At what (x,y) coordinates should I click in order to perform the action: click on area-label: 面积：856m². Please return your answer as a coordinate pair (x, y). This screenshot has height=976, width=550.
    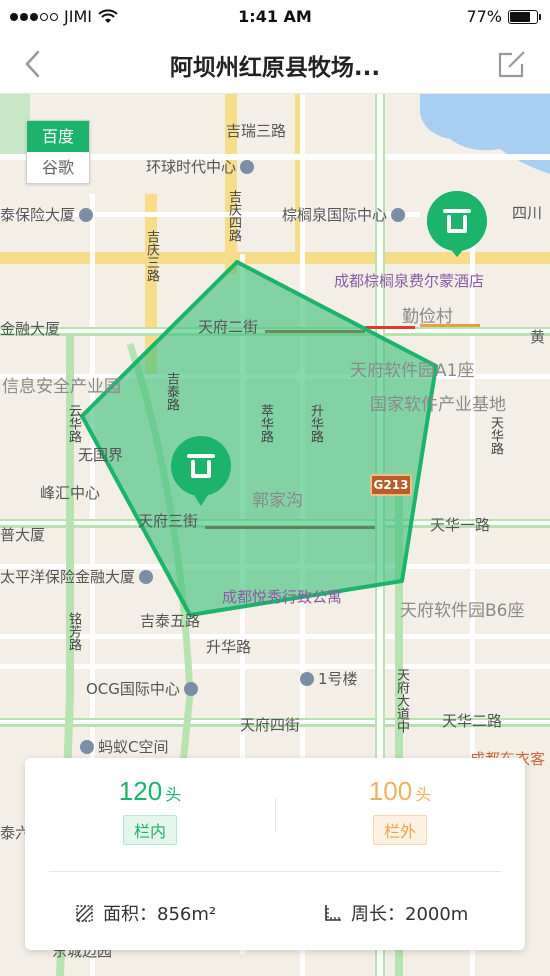
    Looking at the image, I should click on (160, 914).